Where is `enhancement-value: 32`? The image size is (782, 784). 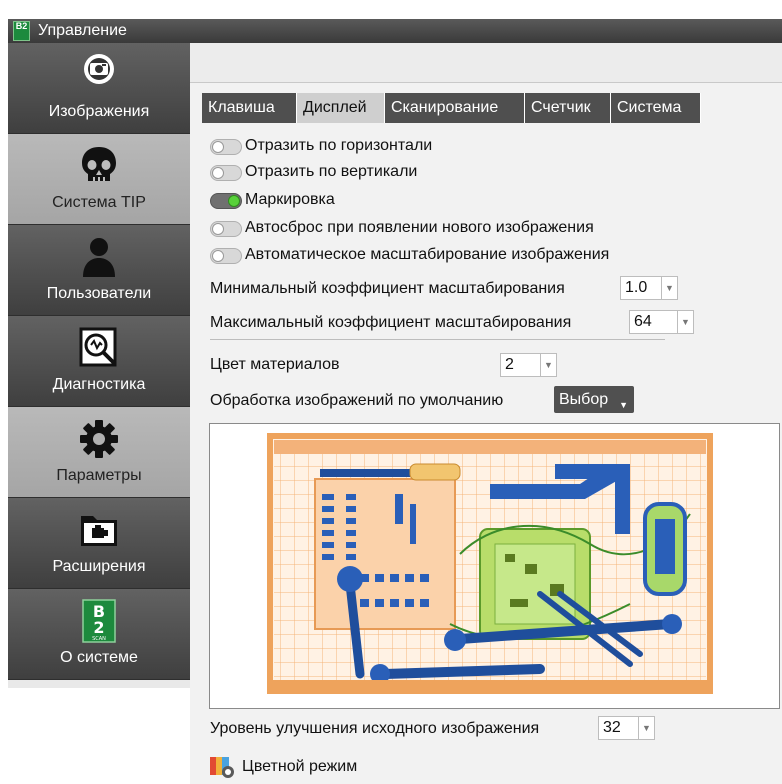
enhancement-value: 32 is located at coordinates (612, 727).